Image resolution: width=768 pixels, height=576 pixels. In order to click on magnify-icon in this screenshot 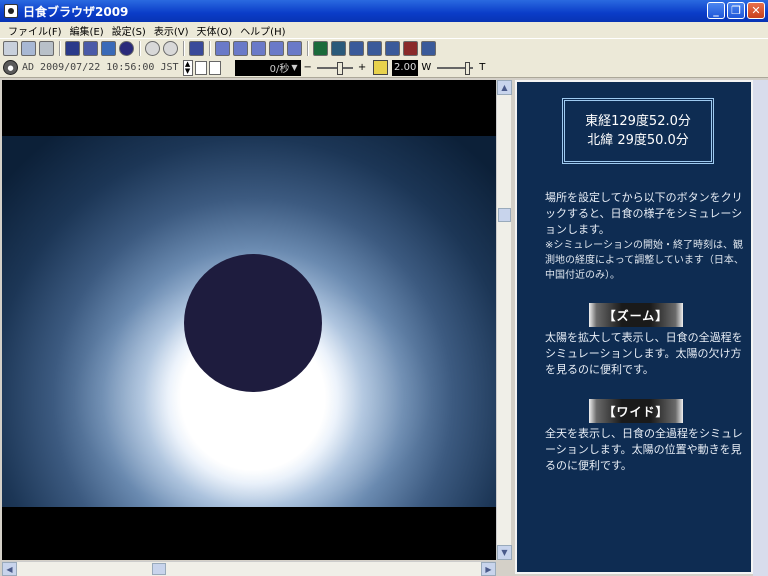, I will do `click(381, 67)`.